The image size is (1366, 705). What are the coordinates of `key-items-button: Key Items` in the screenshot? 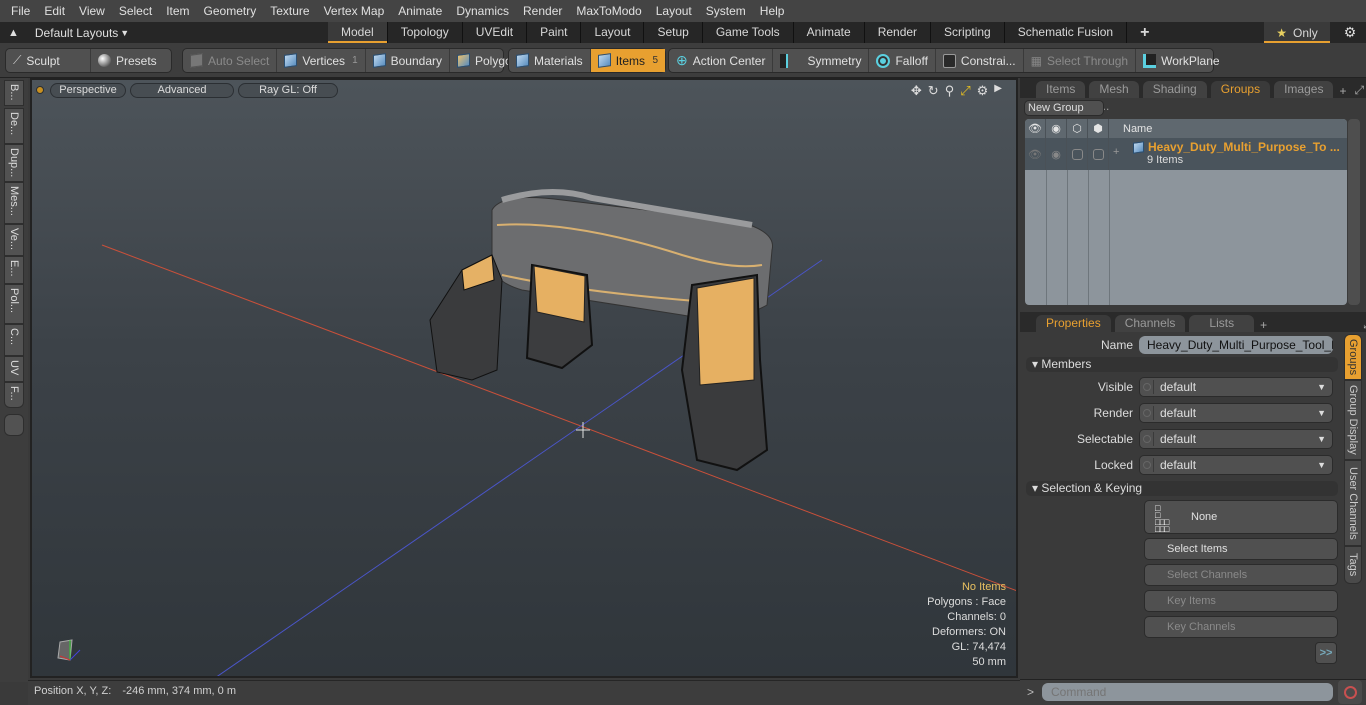 It's located at (1241, 601).